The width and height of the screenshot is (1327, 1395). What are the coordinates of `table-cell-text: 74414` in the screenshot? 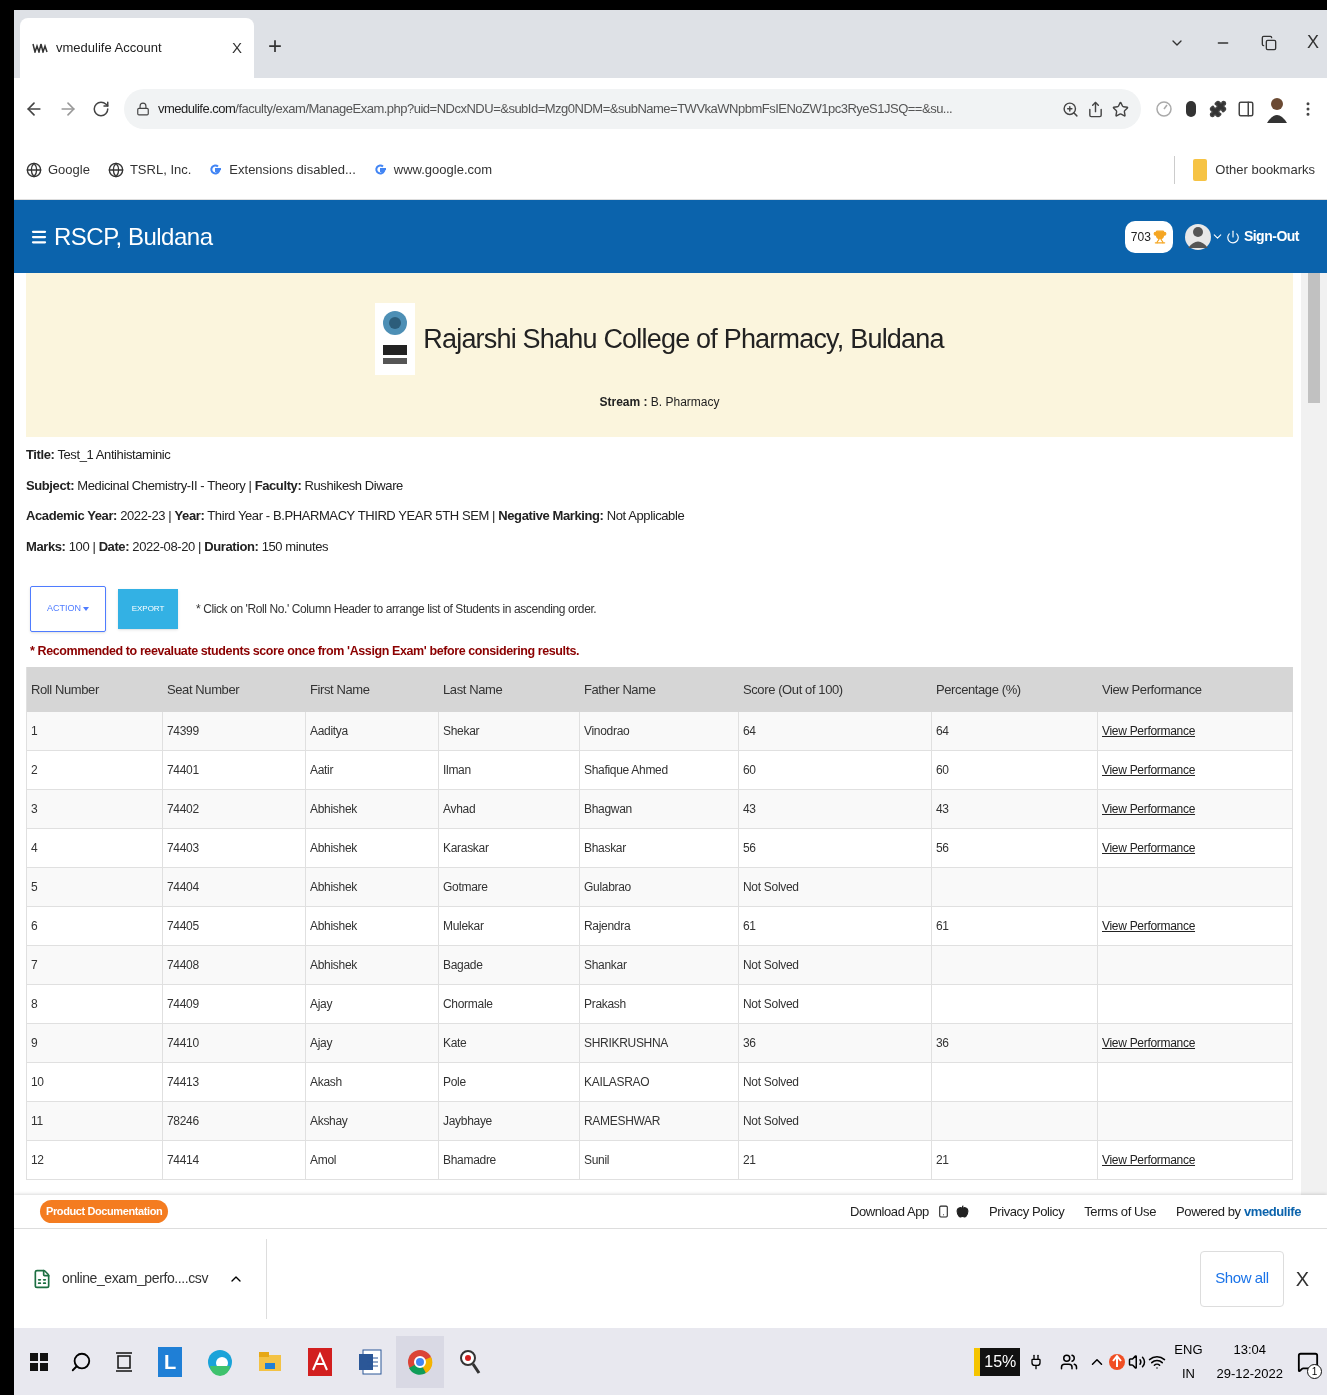 It's located at (183, 1160).